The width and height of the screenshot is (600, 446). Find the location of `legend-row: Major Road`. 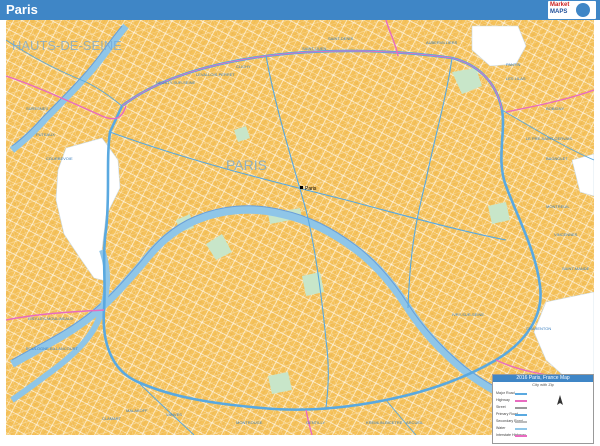

legend-row: Major Road is located at coordinates (505, 393).